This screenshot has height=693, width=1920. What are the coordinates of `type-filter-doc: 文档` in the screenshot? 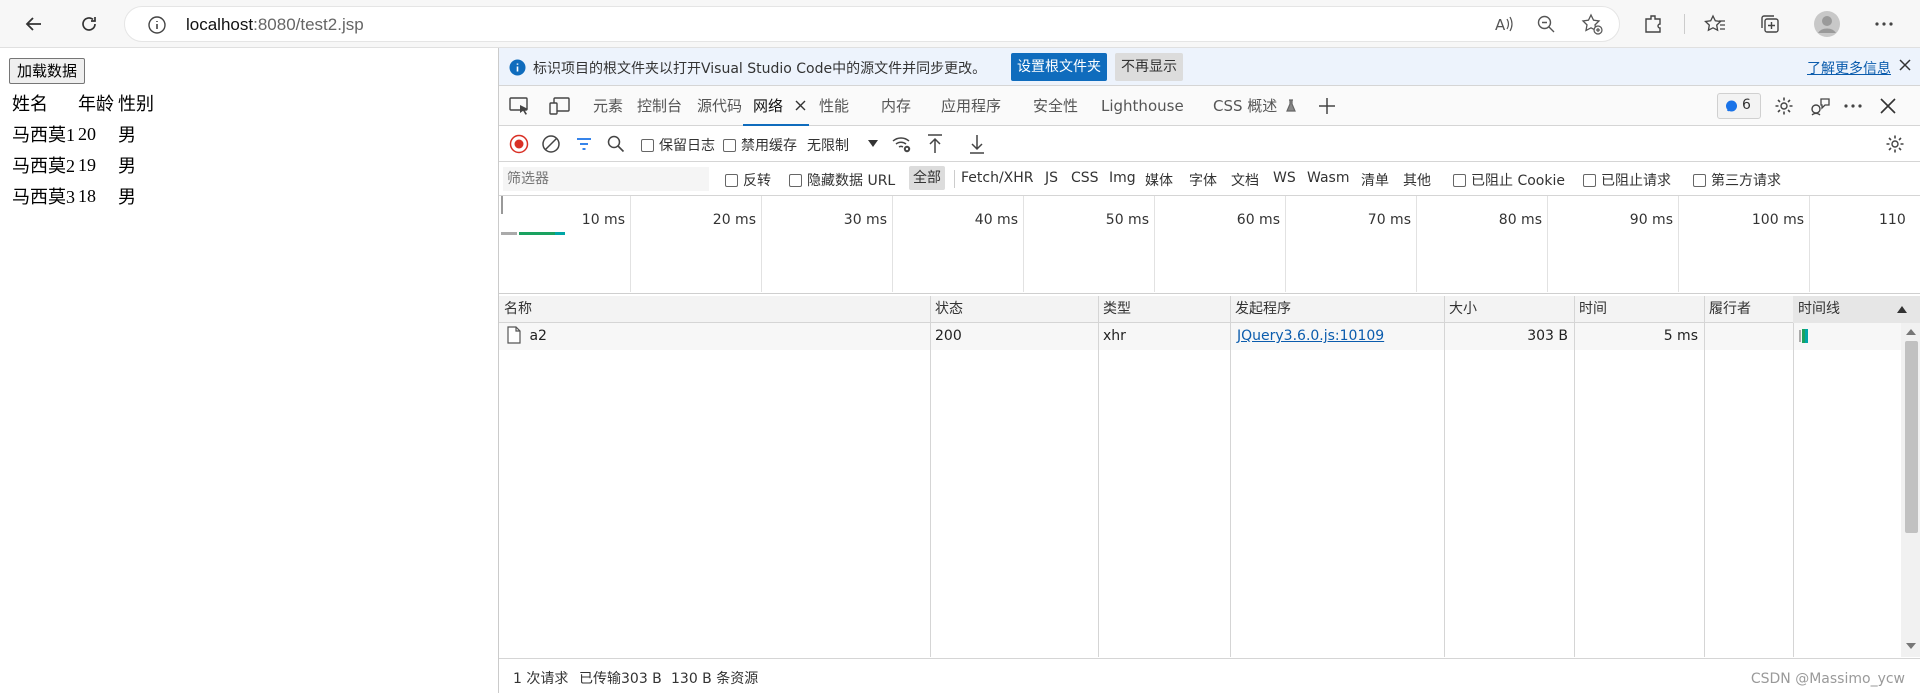 It's located at (1245, 180).